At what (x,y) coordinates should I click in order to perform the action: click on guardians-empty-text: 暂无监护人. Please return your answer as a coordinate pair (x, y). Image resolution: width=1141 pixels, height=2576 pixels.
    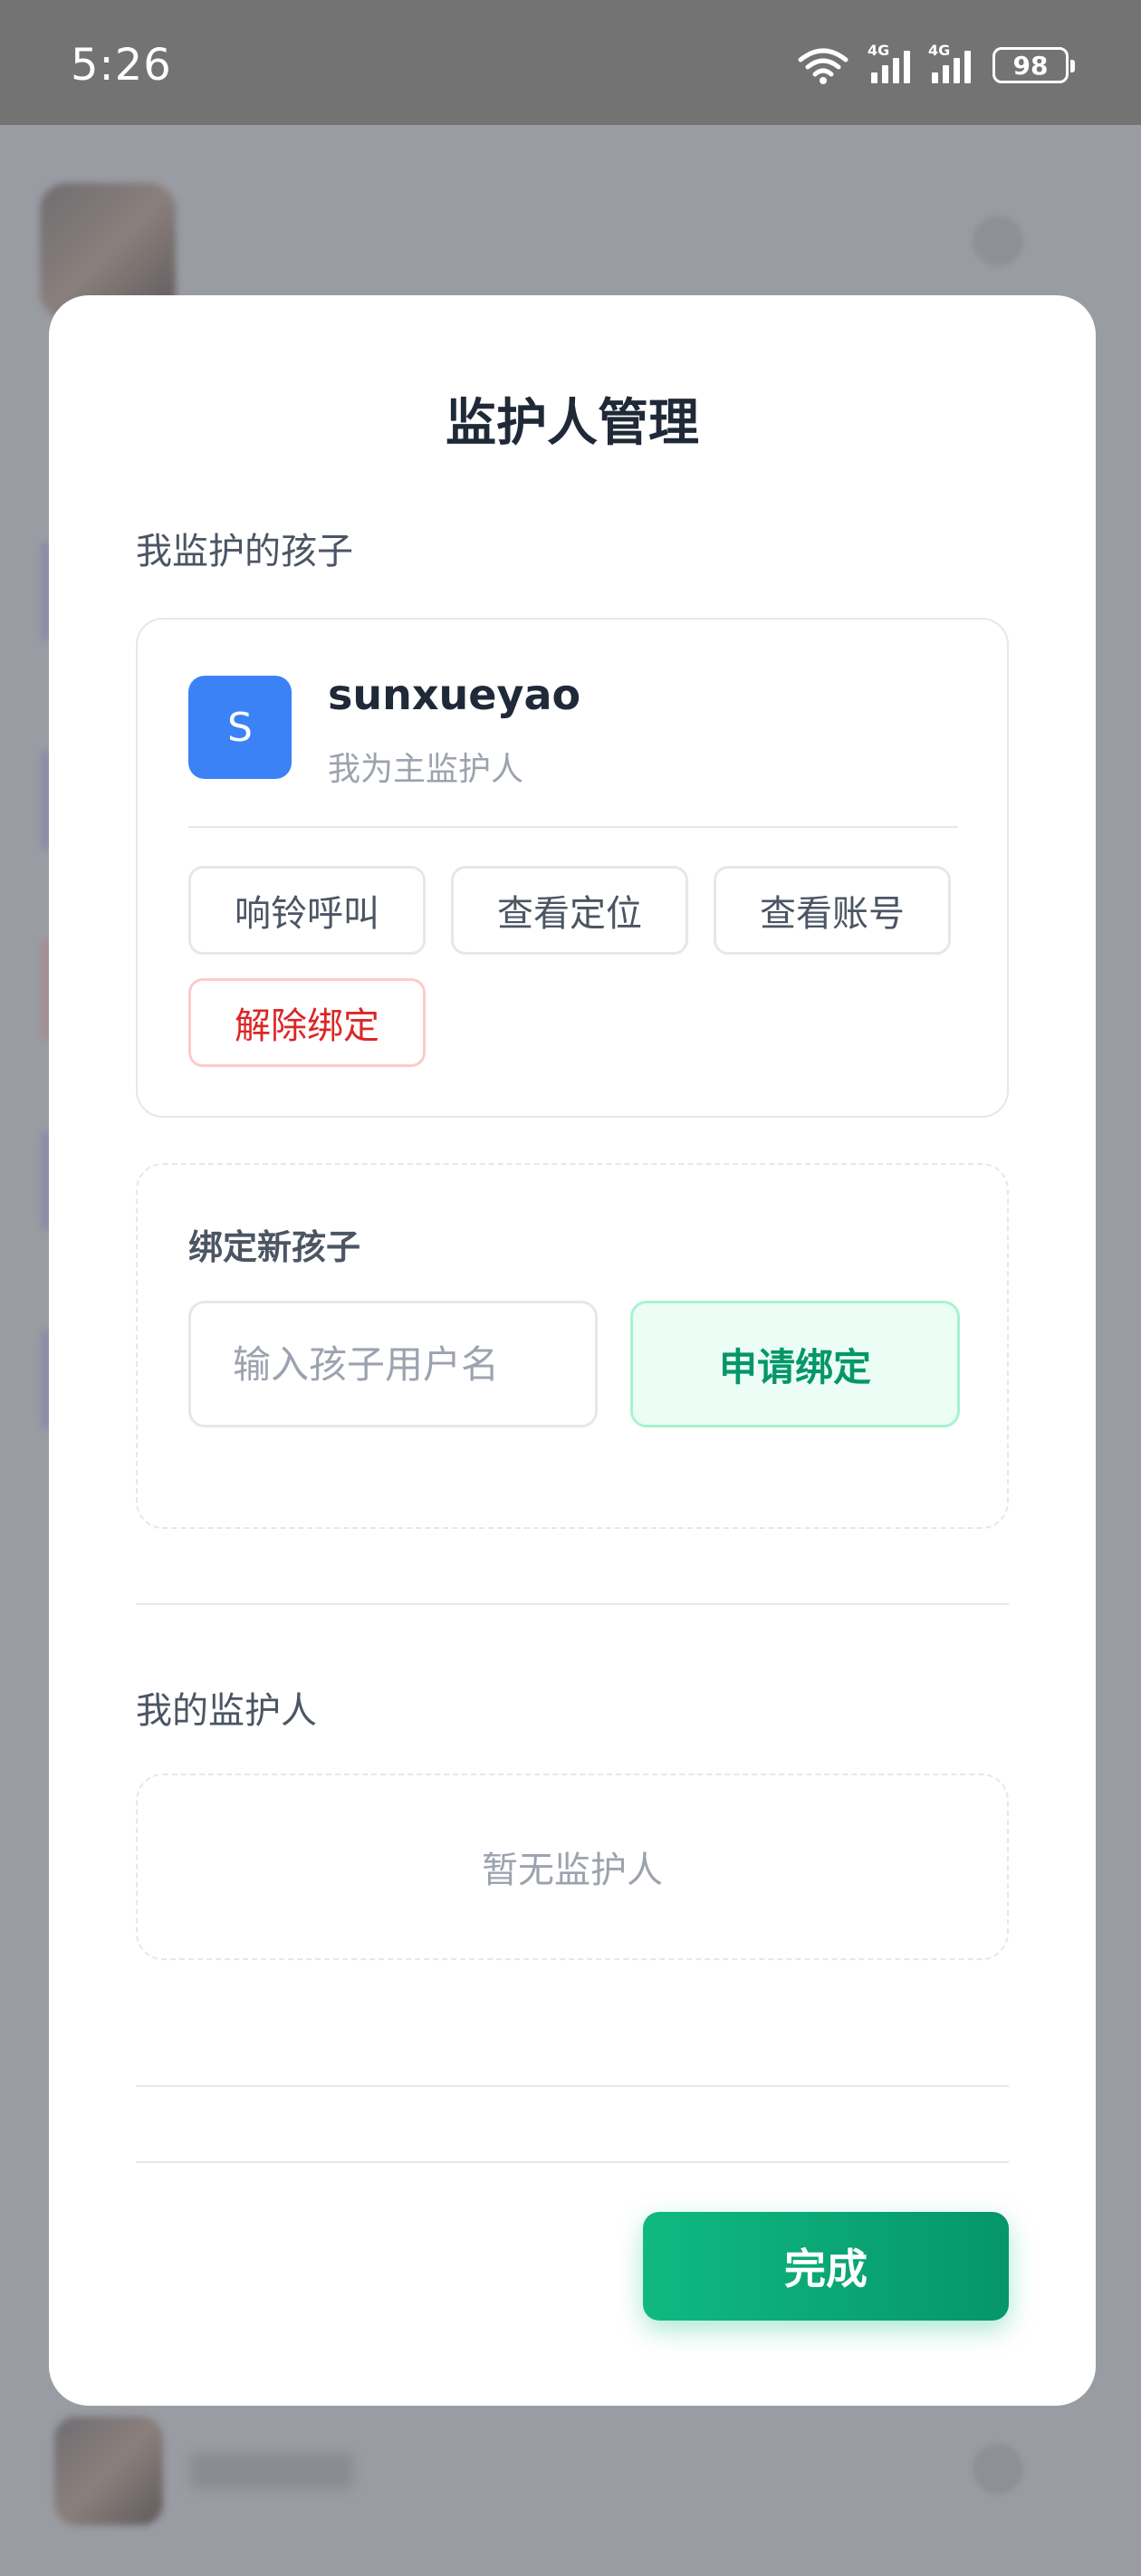
    Looking at the image, I should click on (572, 1870).